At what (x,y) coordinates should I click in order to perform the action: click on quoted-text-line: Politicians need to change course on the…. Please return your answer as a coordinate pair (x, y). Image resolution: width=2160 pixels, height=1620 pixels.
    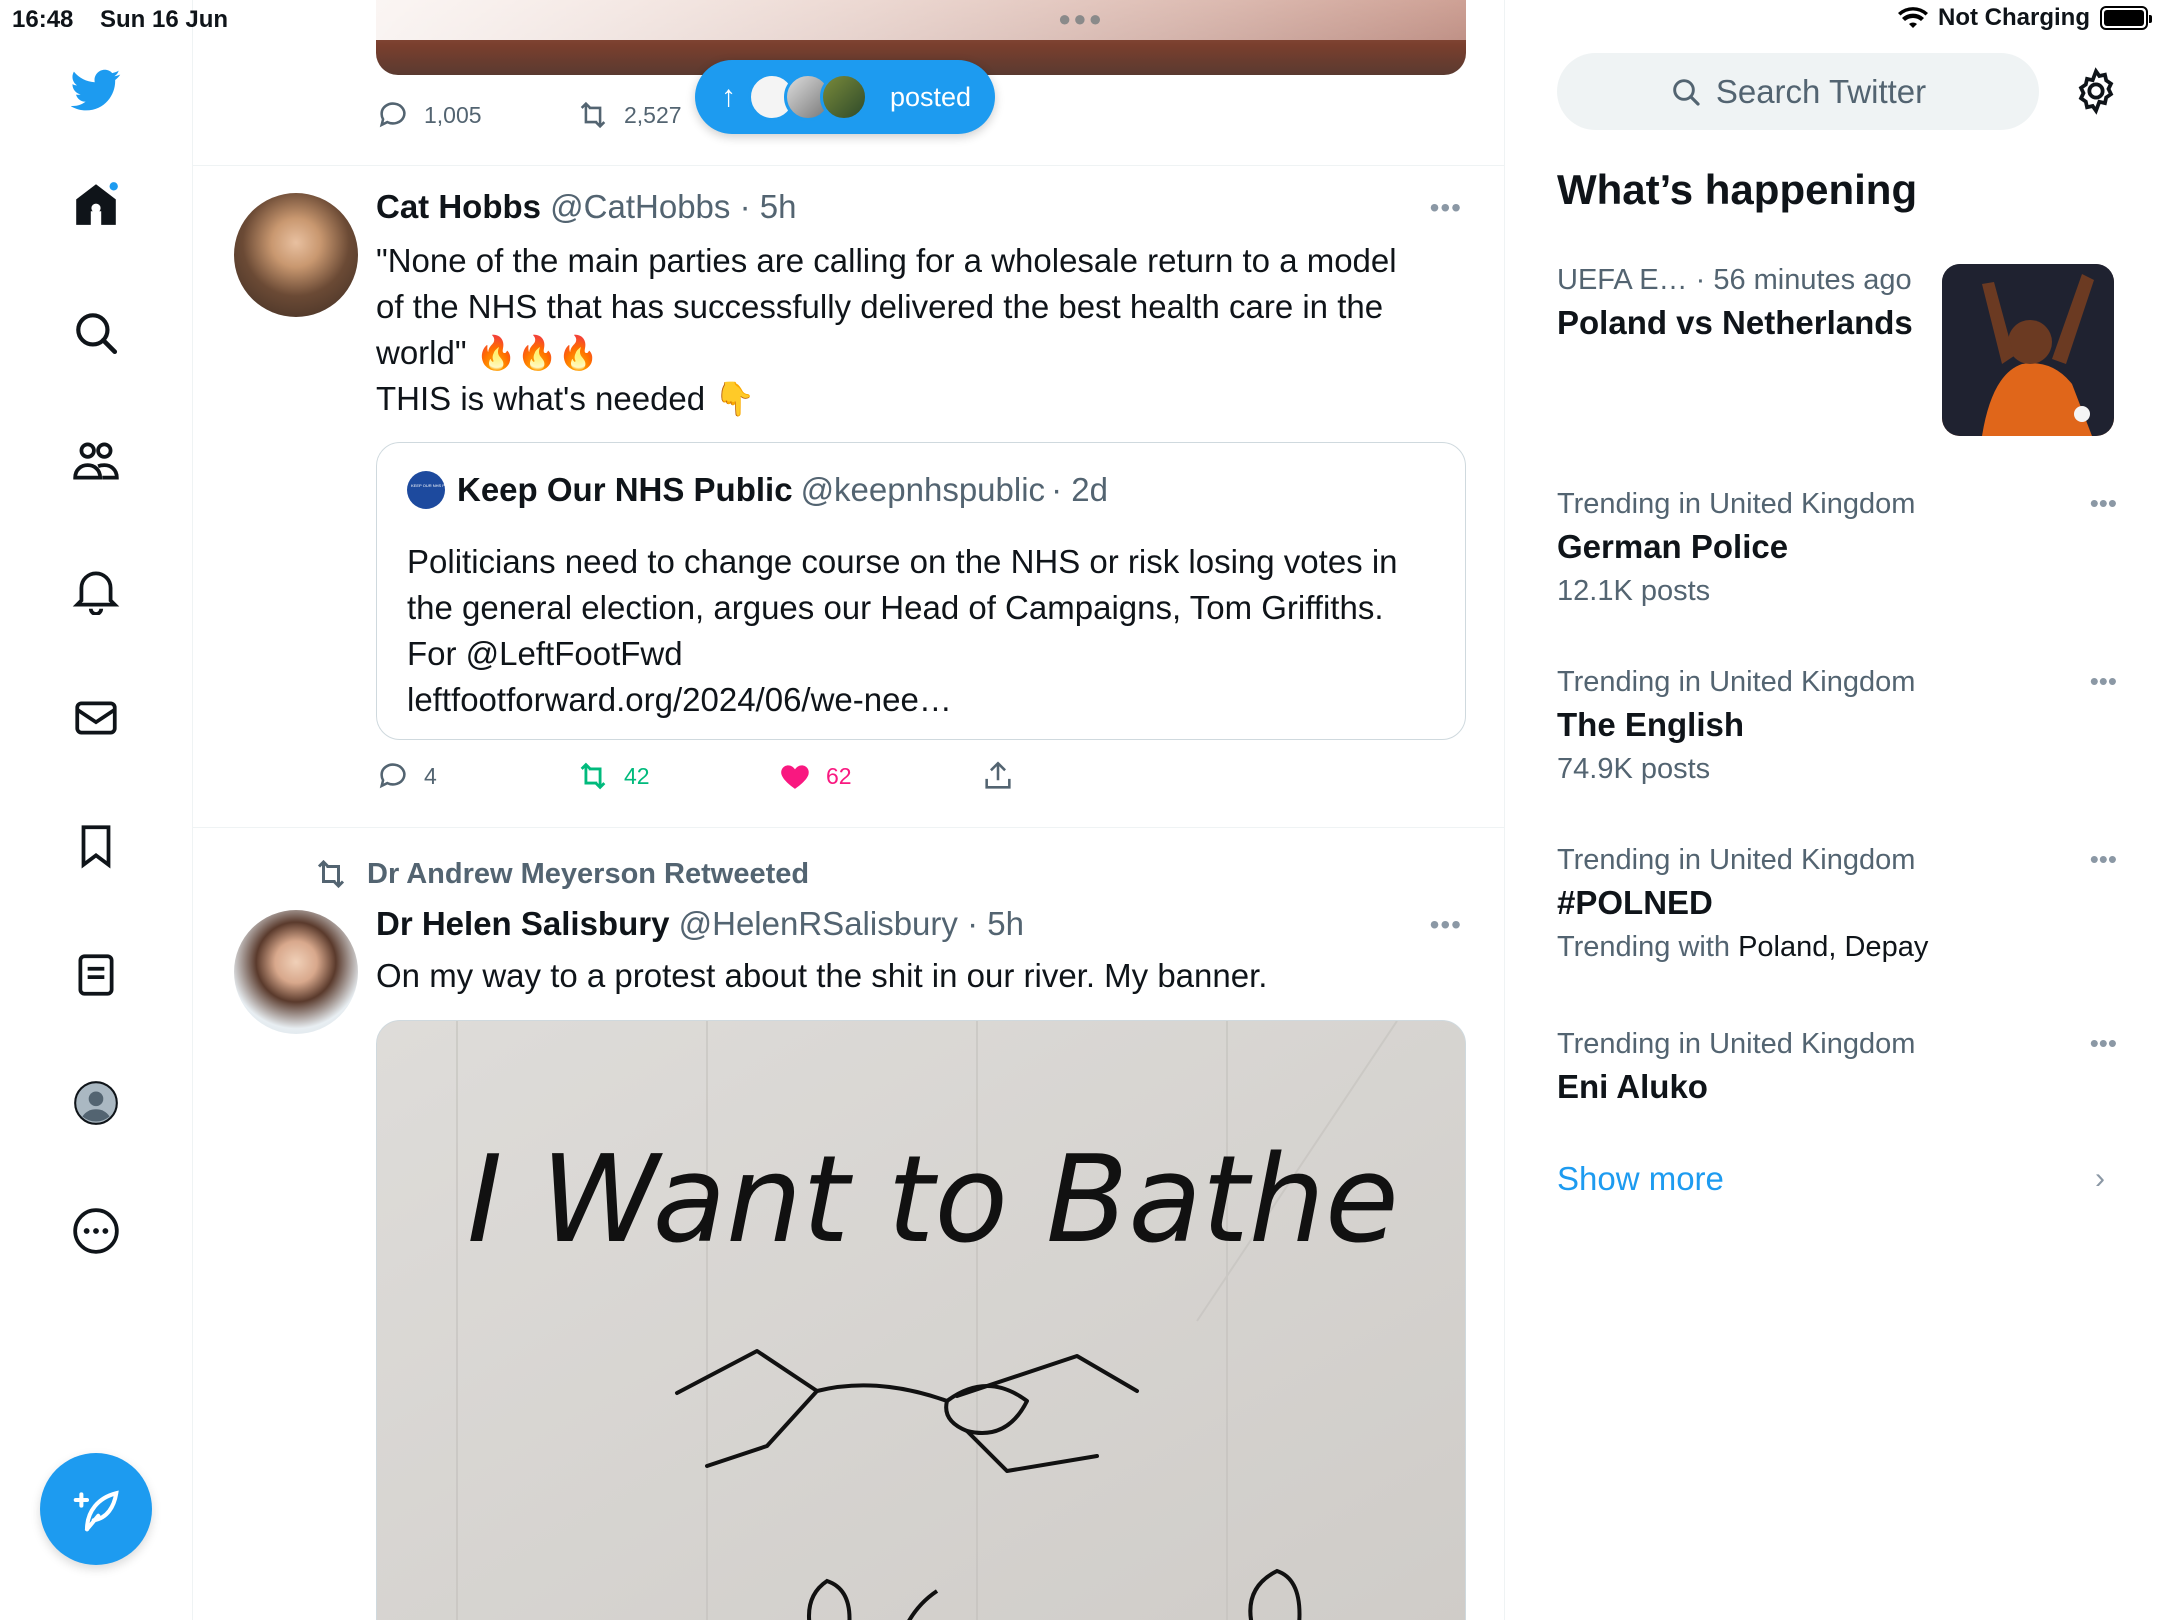
    Looking at the image, I should click on (902, 561).